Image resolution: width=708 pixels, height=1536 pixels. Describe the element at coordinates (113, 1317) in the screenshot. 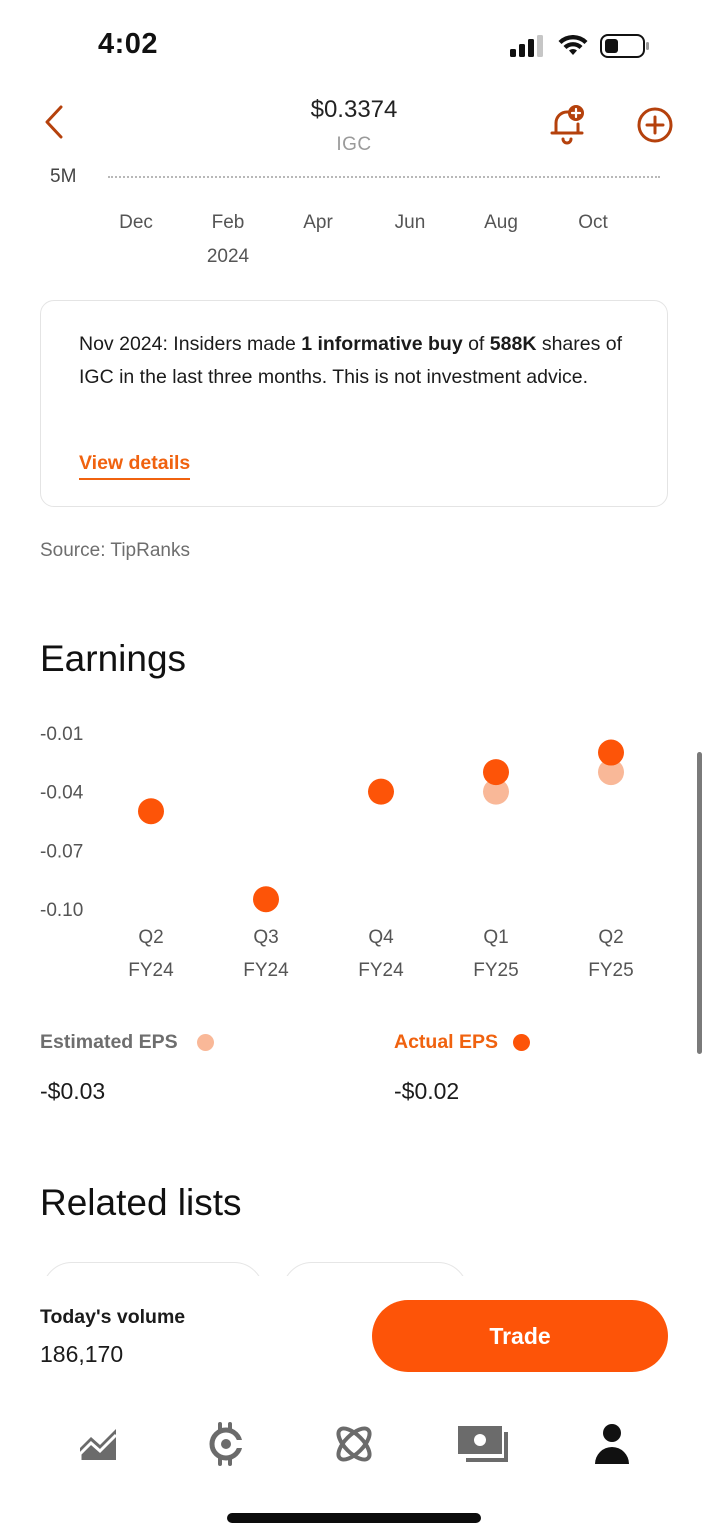

I see `todays-volume-label: Today's volume` at that location.